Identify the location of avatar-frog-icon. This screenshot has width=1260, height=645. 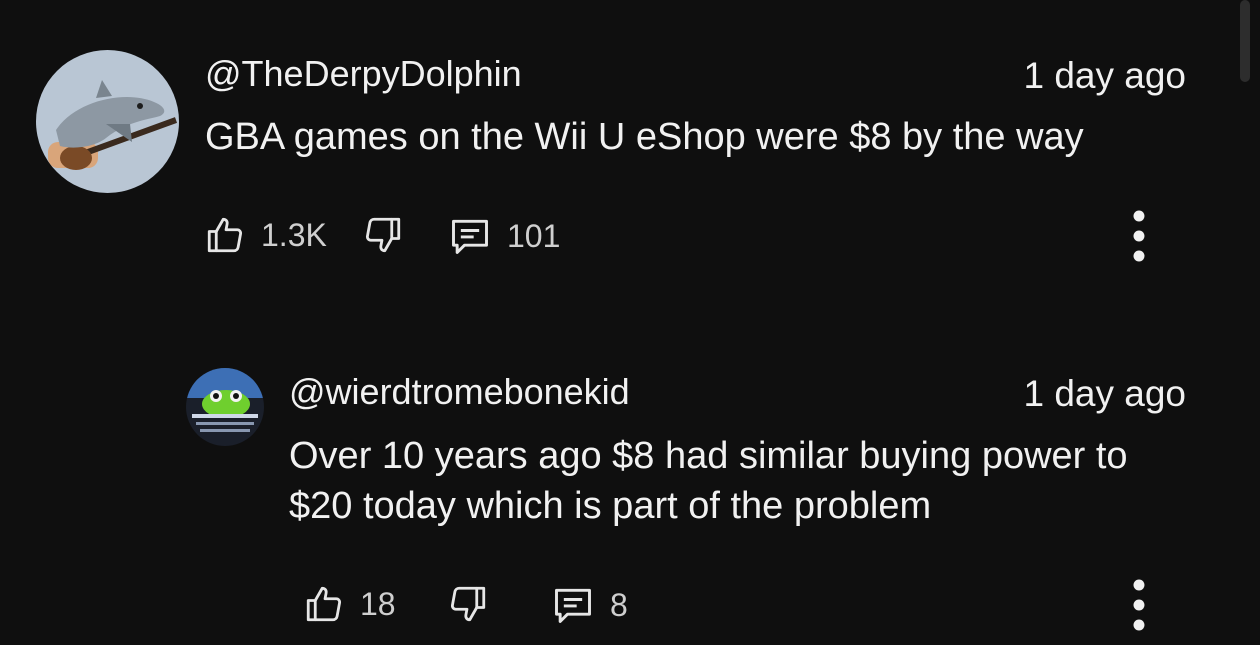
(225, 407).